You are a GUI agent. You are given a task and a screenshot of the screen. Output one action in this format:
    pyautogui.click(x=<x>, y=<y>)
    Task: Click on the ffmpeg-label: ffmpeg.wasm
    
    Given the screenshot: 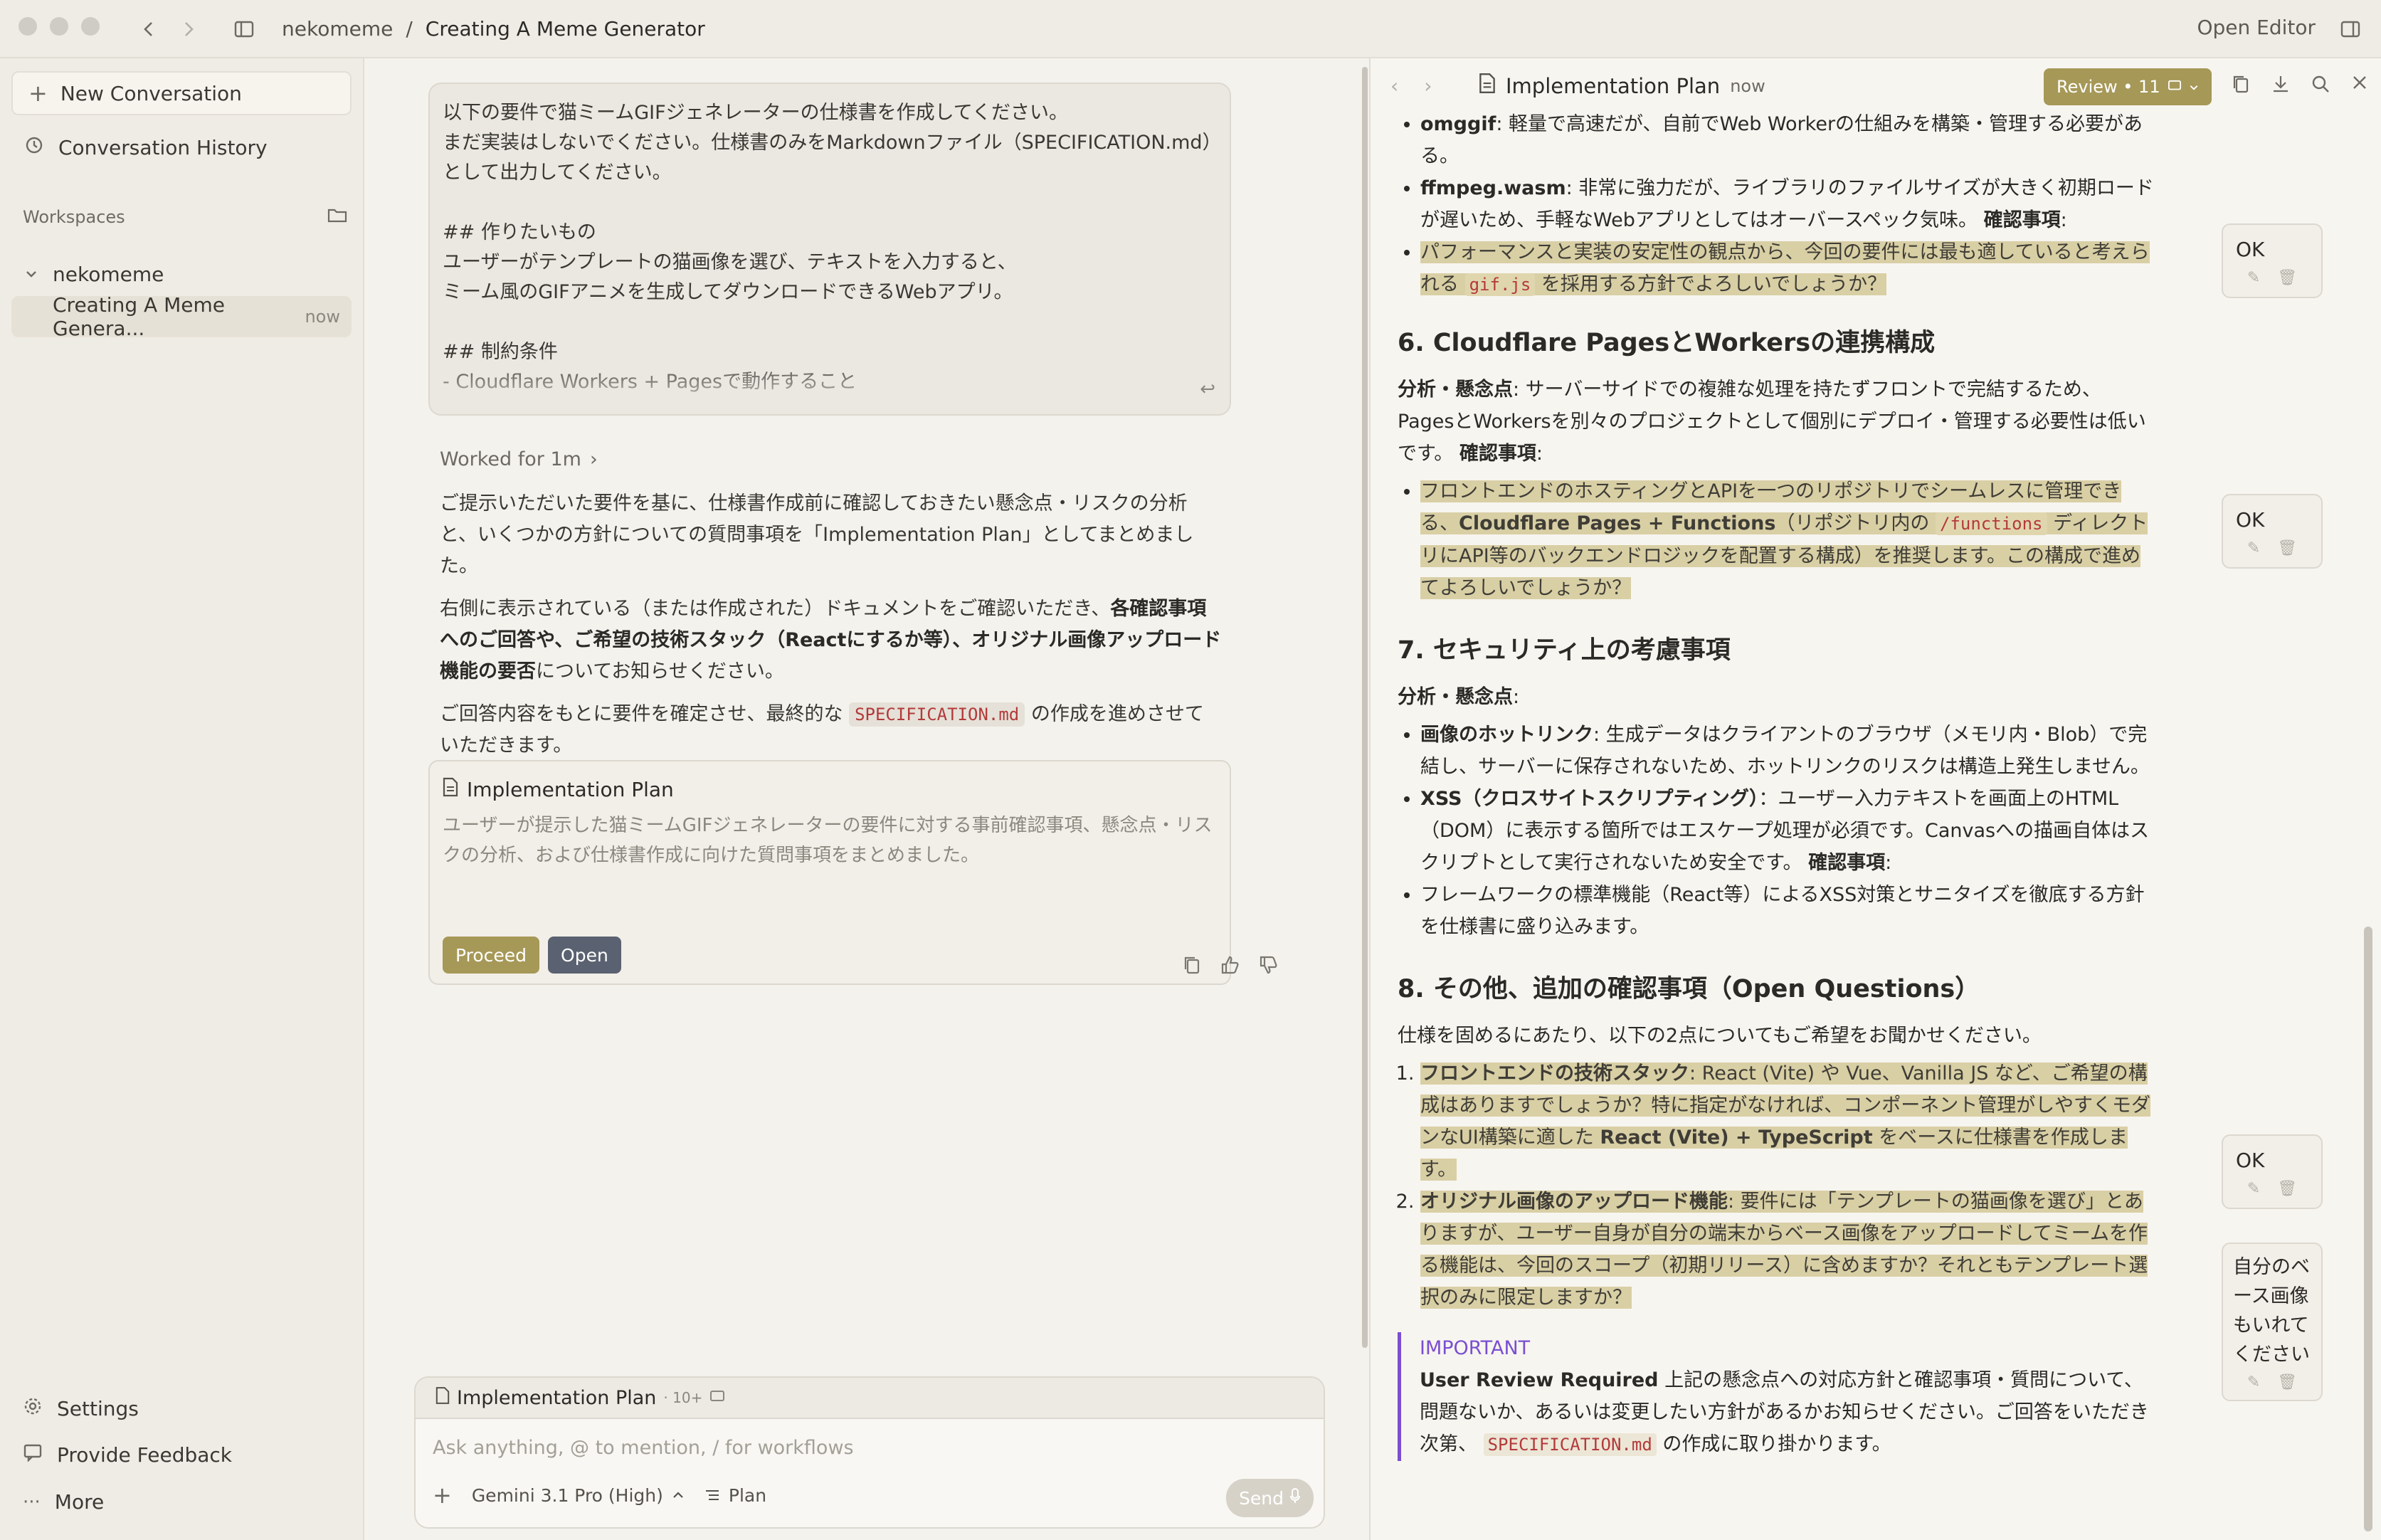 What is the action you would take?
    pyautogui.click(x=1493, y=188)
    